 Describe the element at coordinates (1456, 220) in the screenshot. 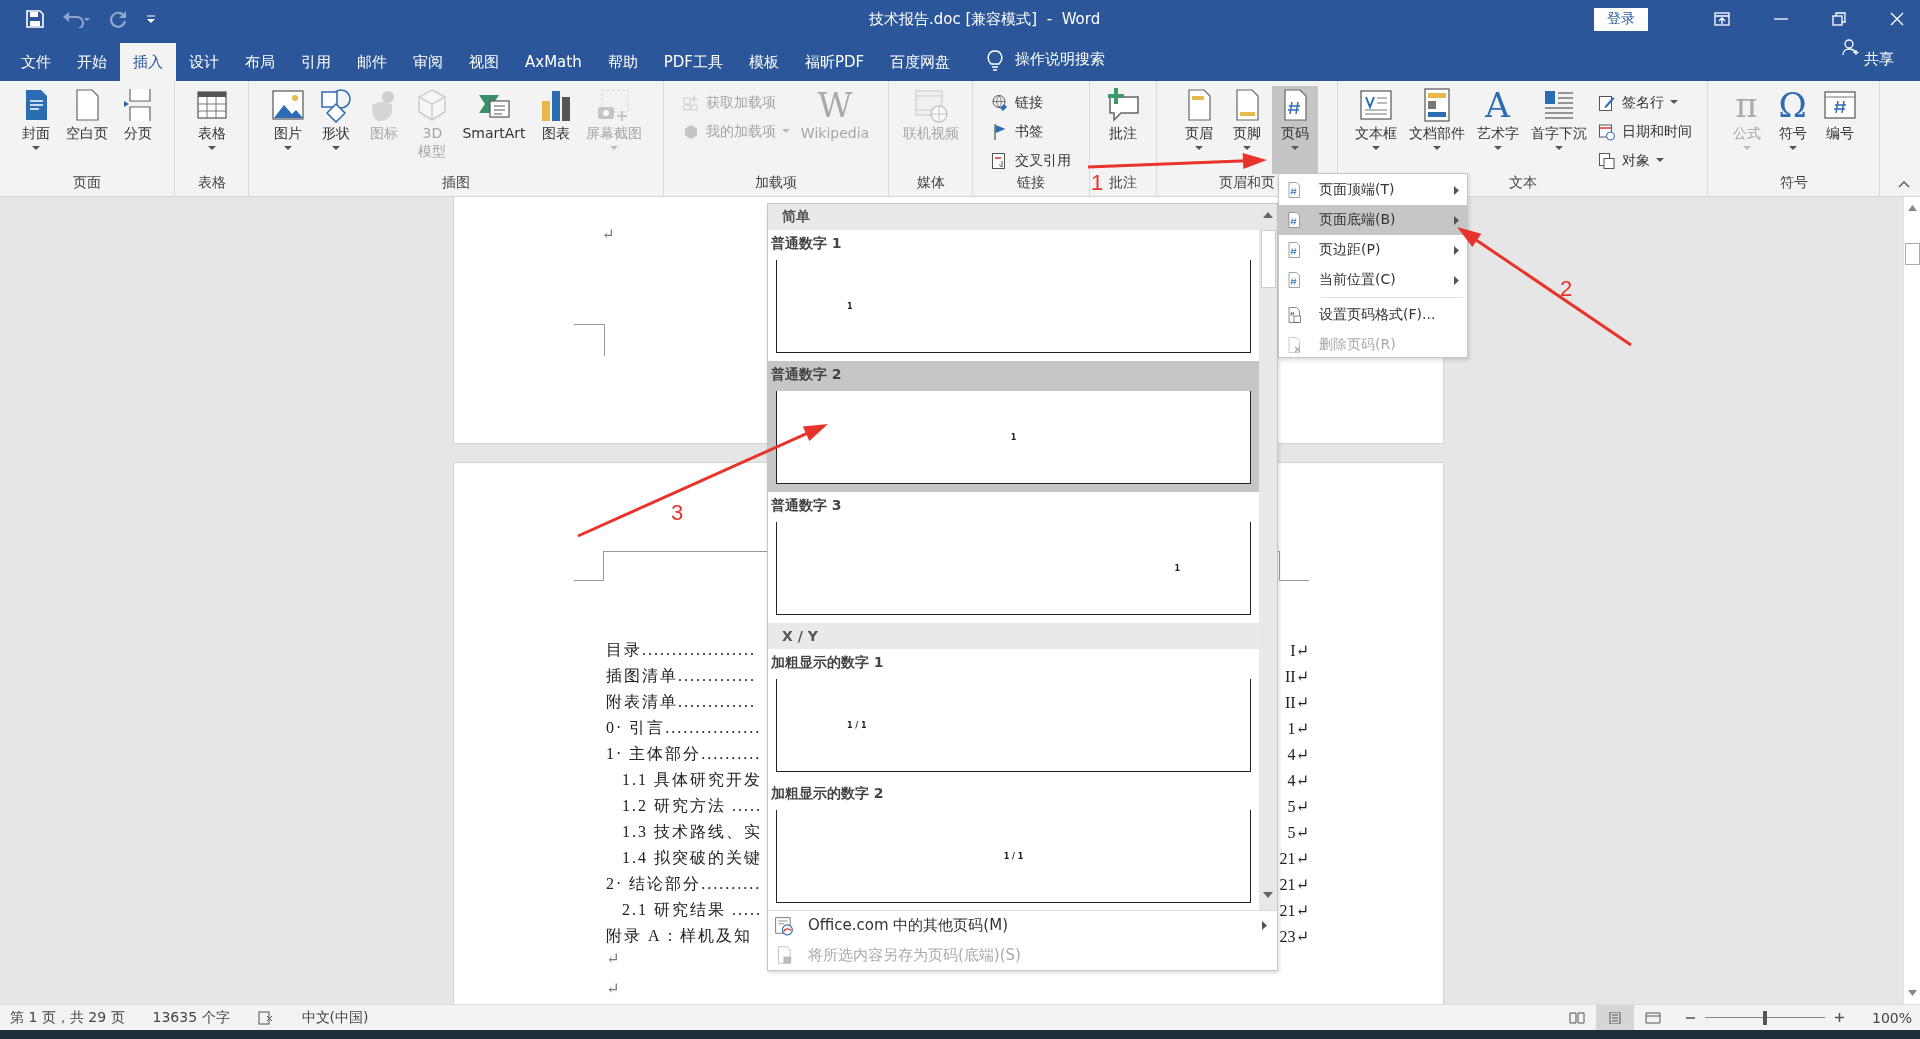

I see `submenu-arrow-icon` at that location.